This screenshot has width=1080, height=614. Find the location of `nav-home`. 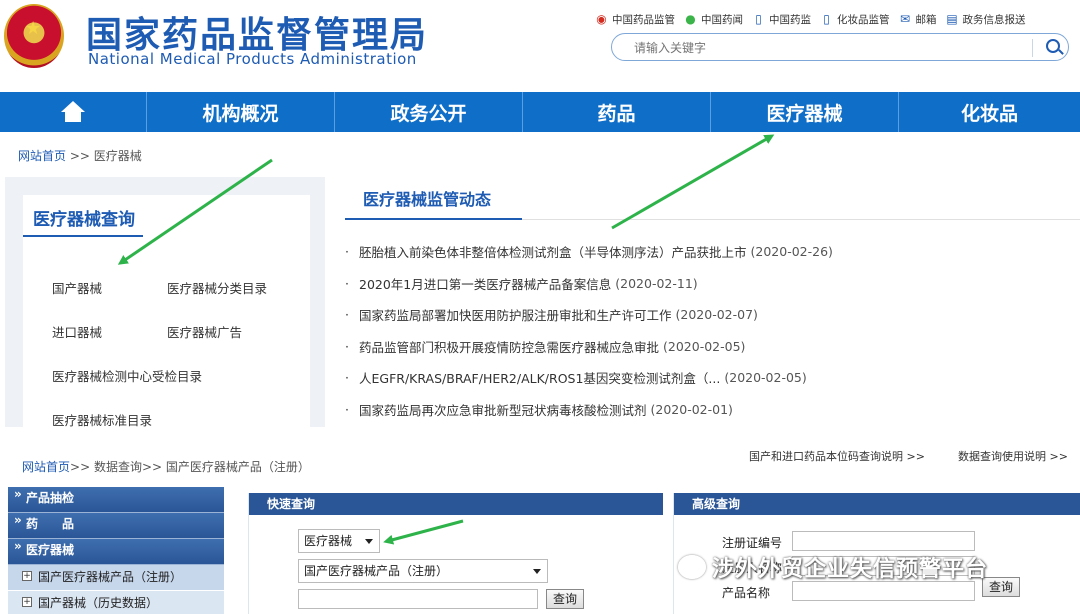

nav-home is located at coordinates (73, 112).